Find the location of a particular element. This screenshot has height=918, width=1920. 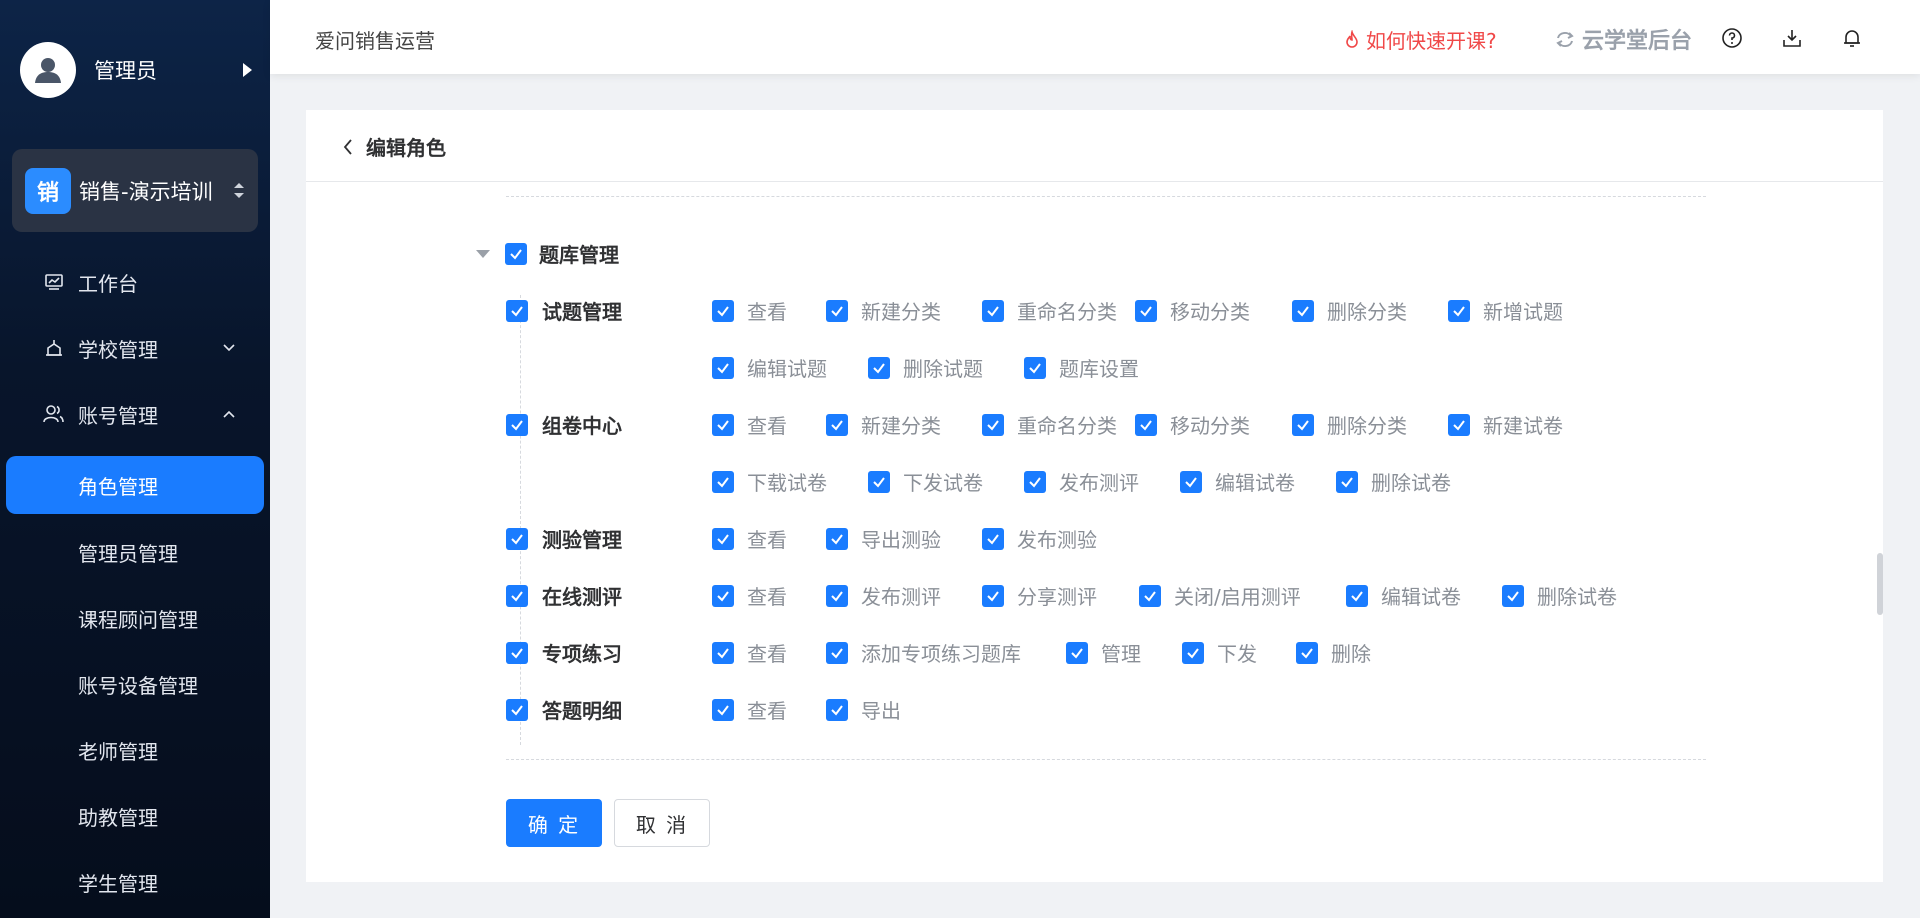

cancel-button: 取 消 is located at coordinates (662, 823).